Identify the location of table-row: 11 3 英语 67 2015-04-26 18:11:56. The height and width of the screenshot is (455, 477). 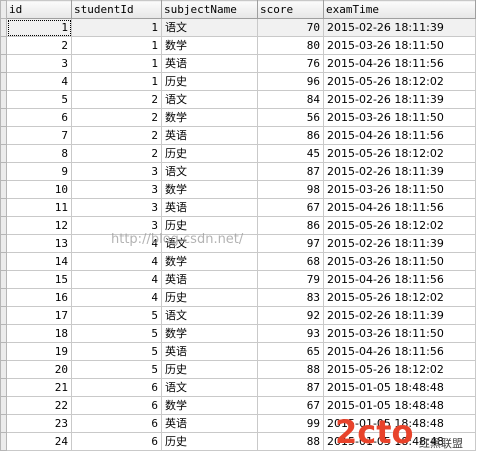
(238, 207).